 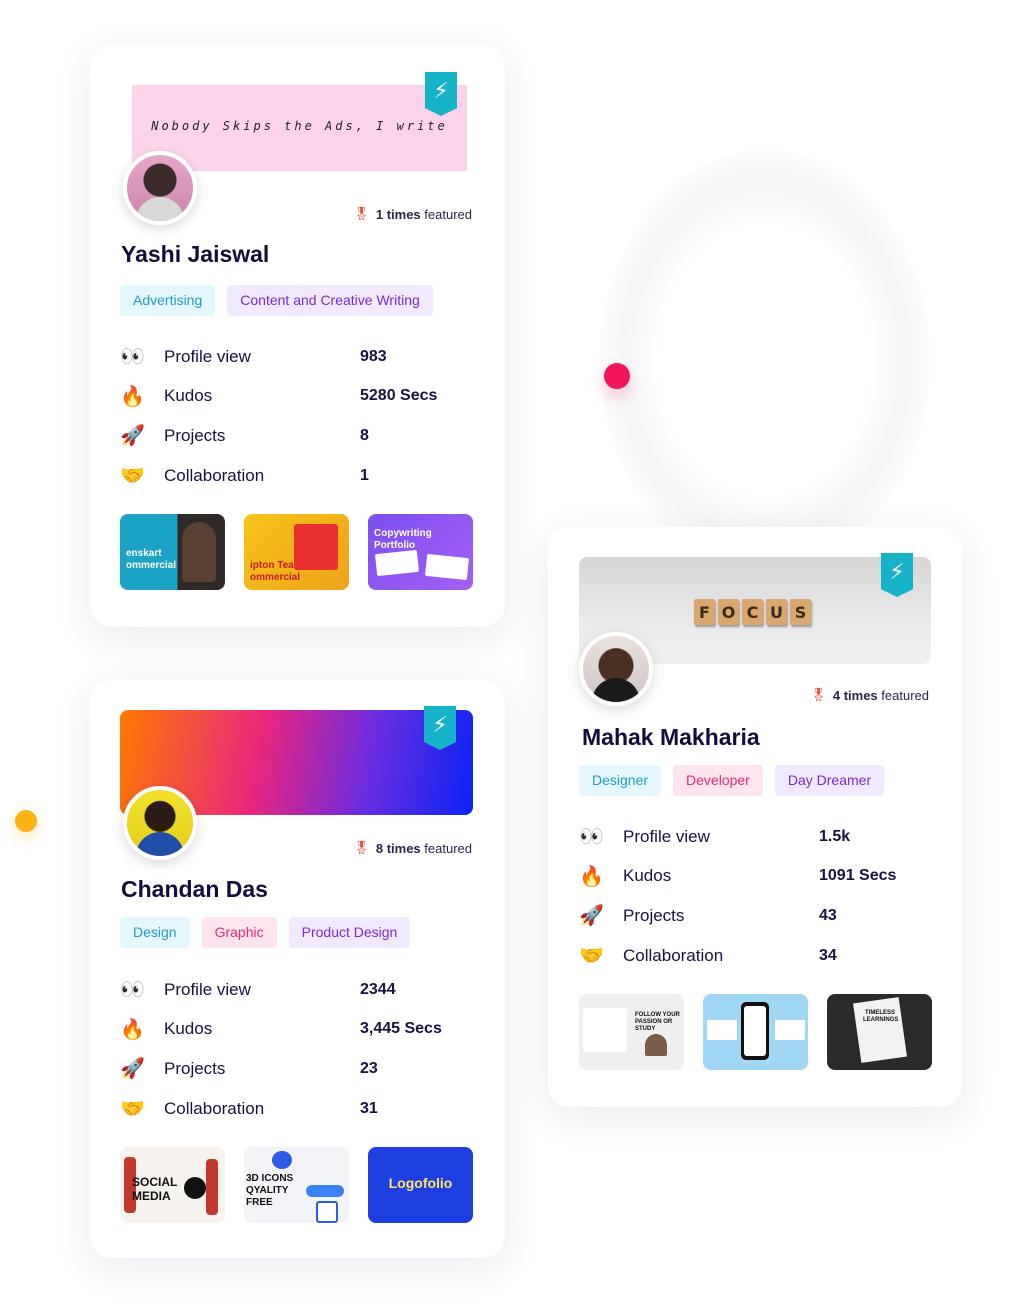 What do you see at coordinates (290, 1030) in the screenshot?
I see `stat-row-kudos: 🔥 Kudos 3,445 Secs` at bounding box center [290, 1030].